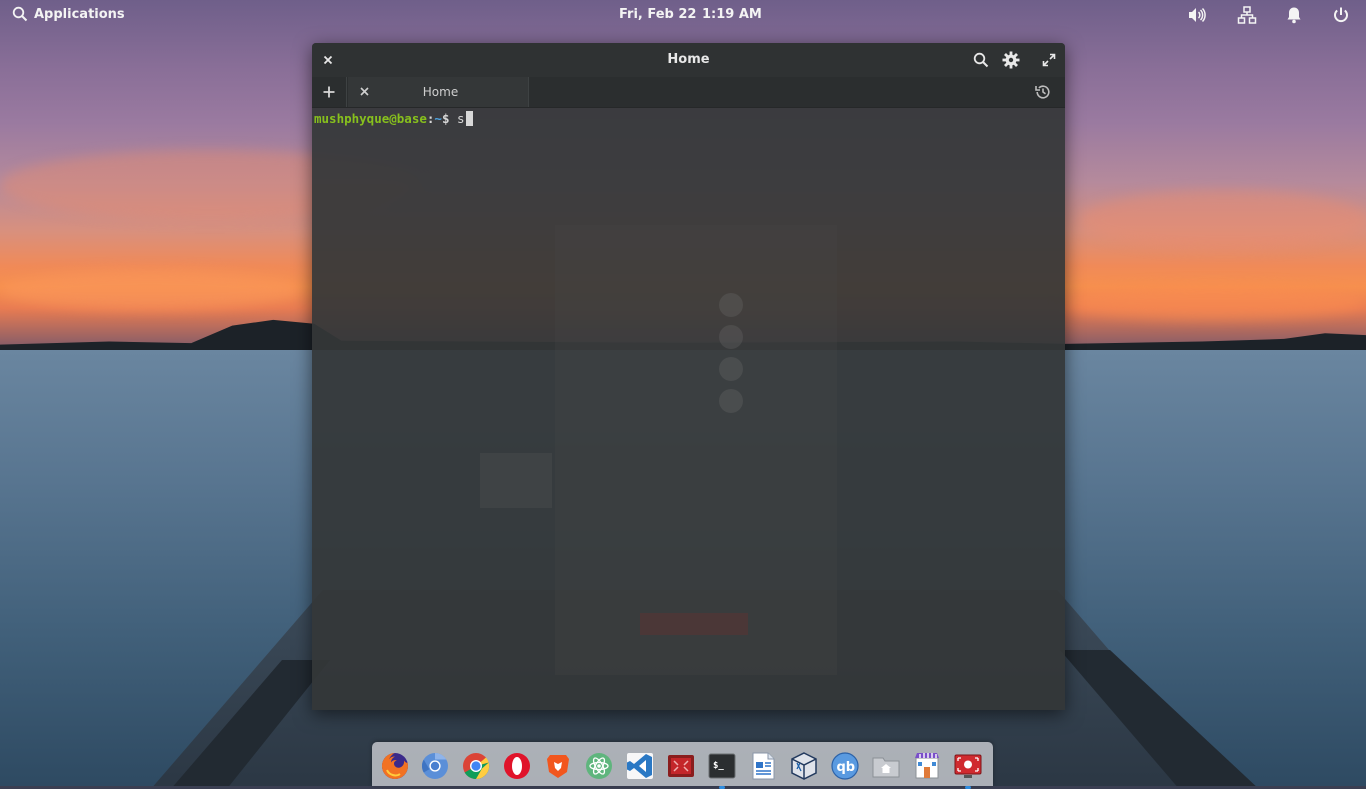 Image resolution: width=1366 pixels, height=789 pixels. I want to click on window-title: Home, so click(688, 59).